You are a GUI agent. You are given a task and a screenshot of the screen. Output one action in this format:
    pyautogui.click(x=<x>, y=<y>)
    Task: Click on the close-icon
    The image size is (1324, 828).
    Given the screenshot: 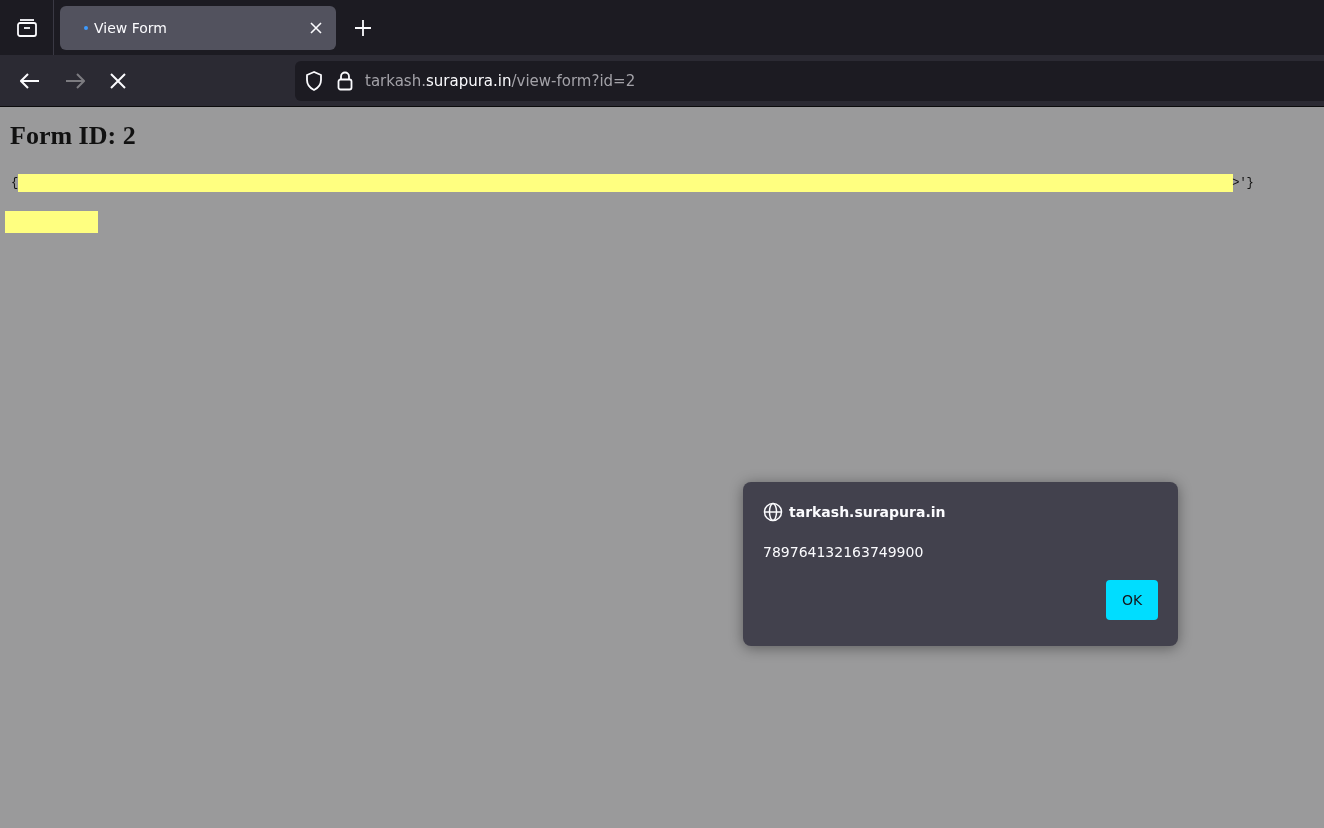 What is the action you would take?
    pyautogui.click(x=316, y=27)
    